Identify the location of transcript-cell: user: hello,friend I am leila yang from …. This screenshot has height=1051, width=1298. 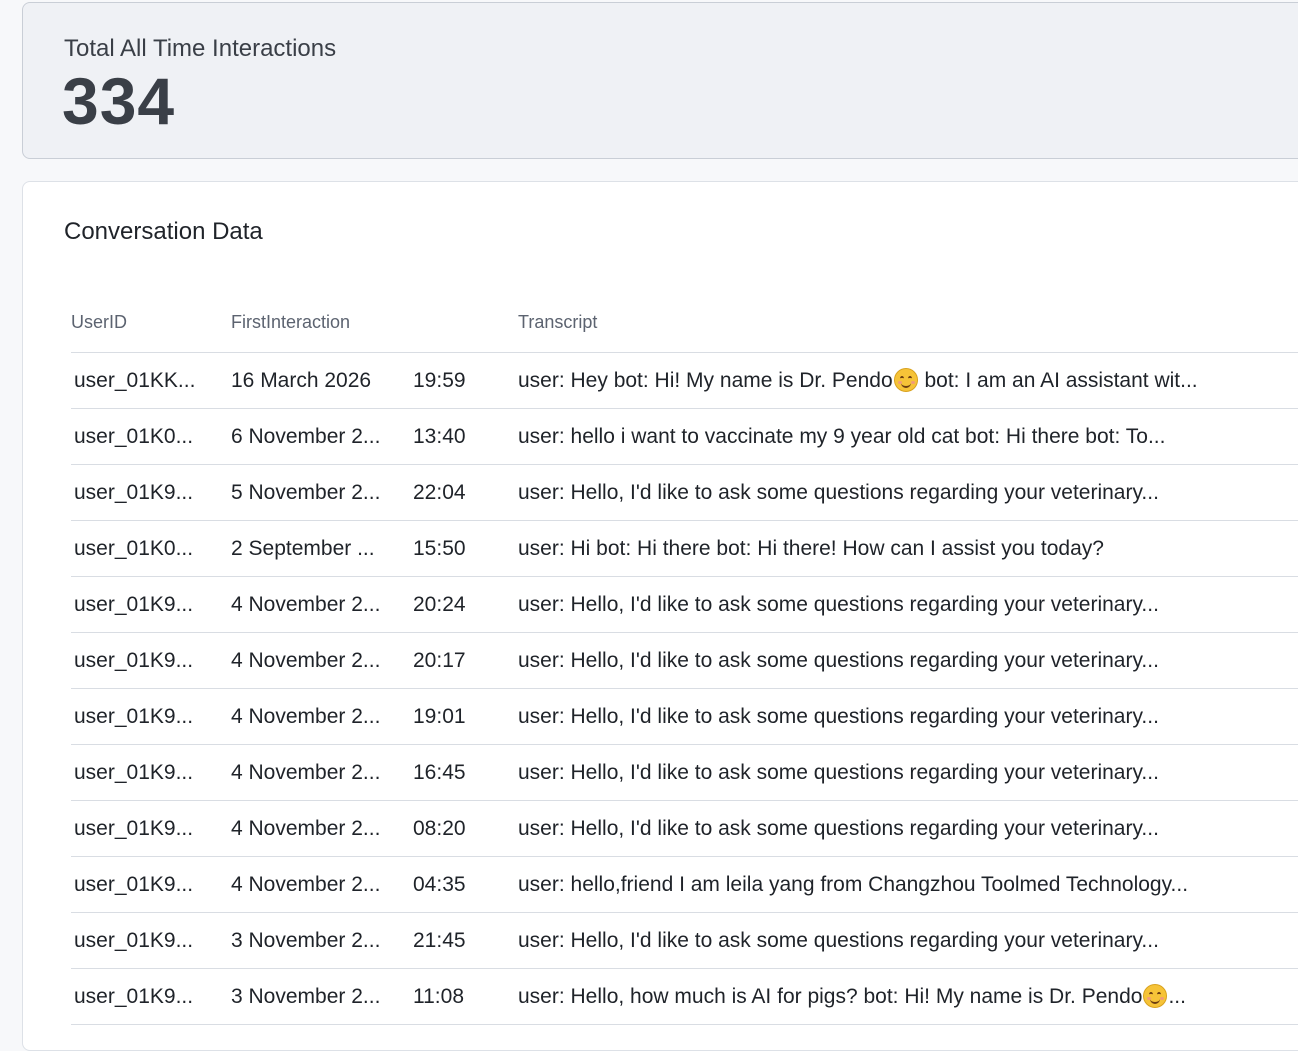
(900, 884).